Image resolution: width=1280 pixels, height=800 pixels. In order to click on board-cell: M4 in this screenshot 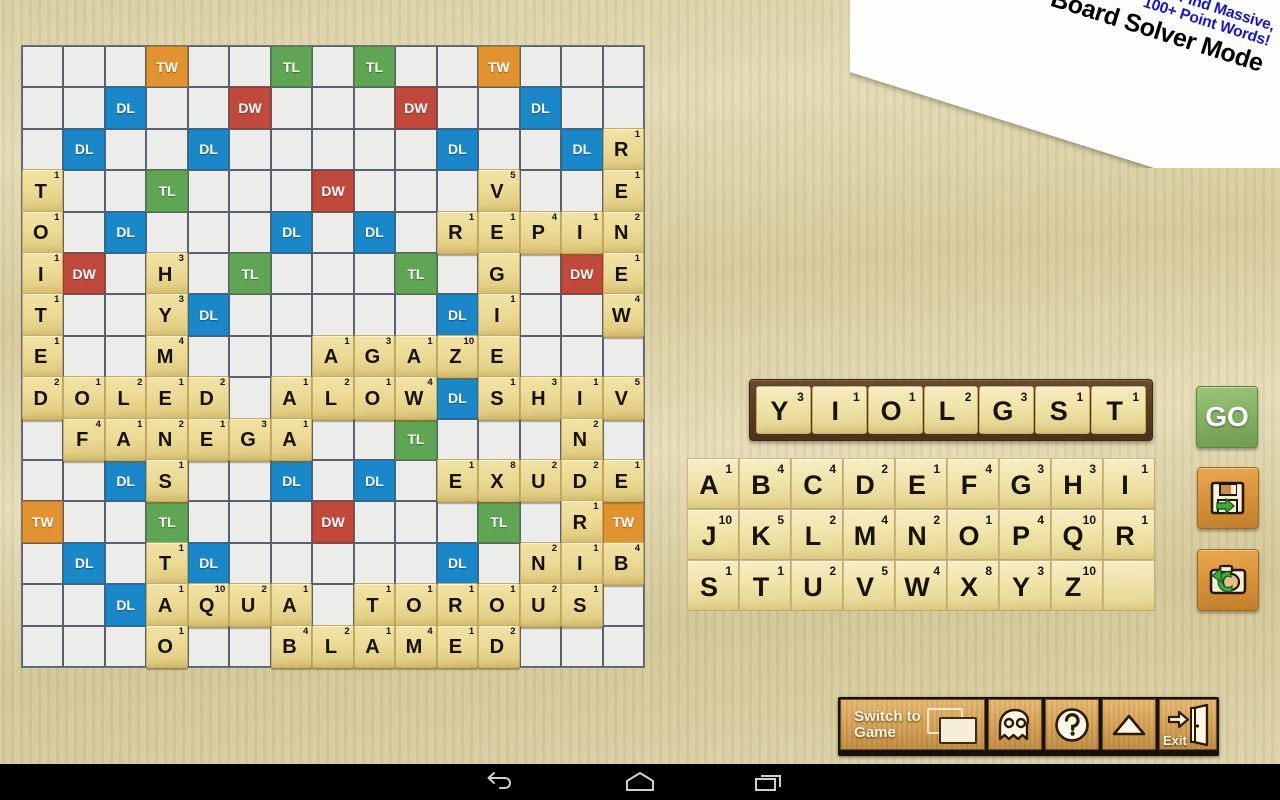, I will do `click(167, 356)`.